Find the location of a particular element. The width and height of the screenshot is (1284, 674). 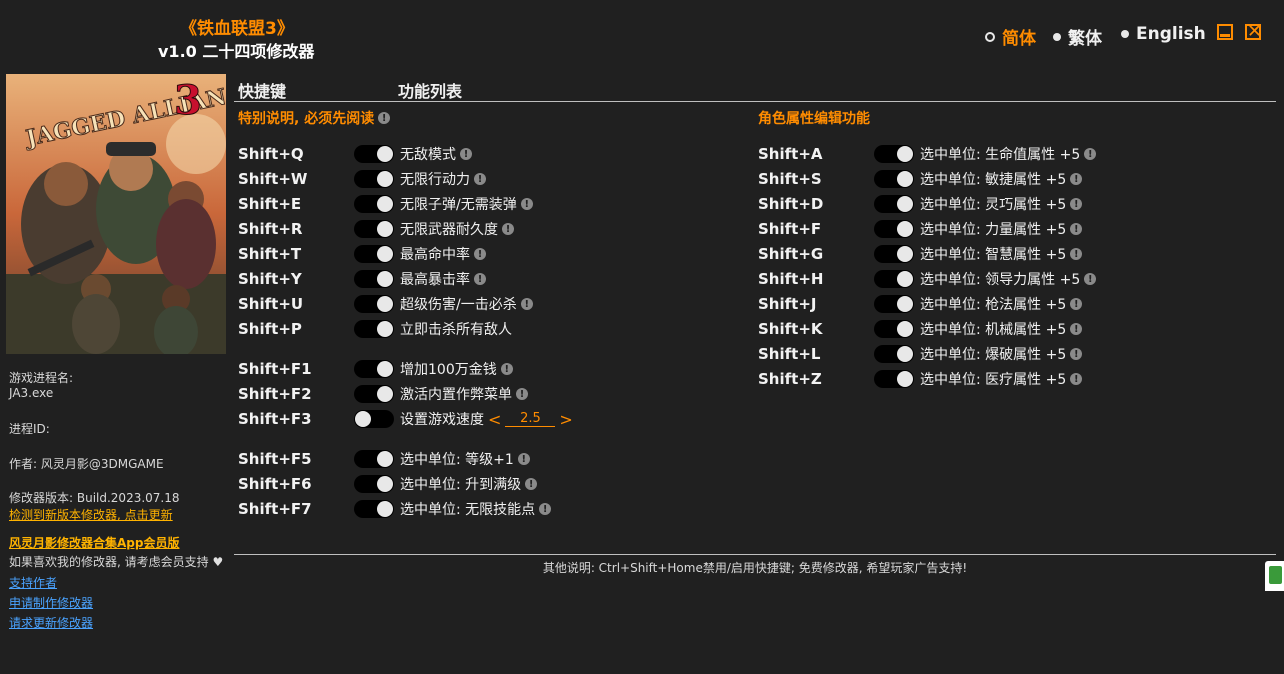

footer-divider is located at coordinates (755, 554).